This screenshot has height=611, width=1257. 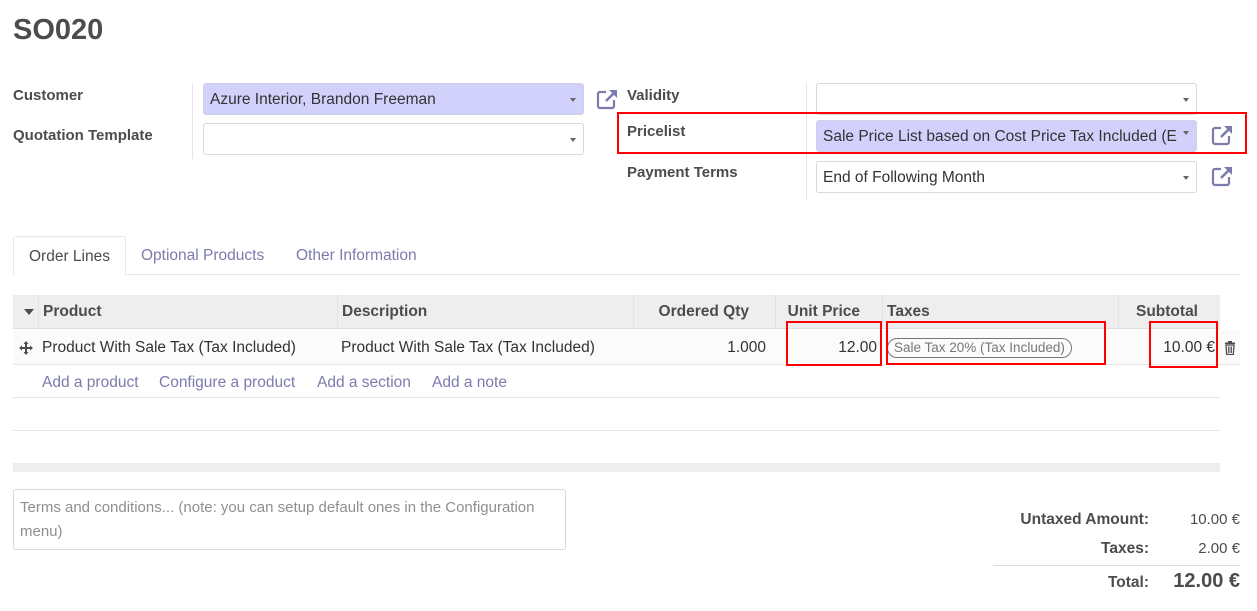 I want to click on tab-order-lines: Order Lines, so click(x=69, y=255).